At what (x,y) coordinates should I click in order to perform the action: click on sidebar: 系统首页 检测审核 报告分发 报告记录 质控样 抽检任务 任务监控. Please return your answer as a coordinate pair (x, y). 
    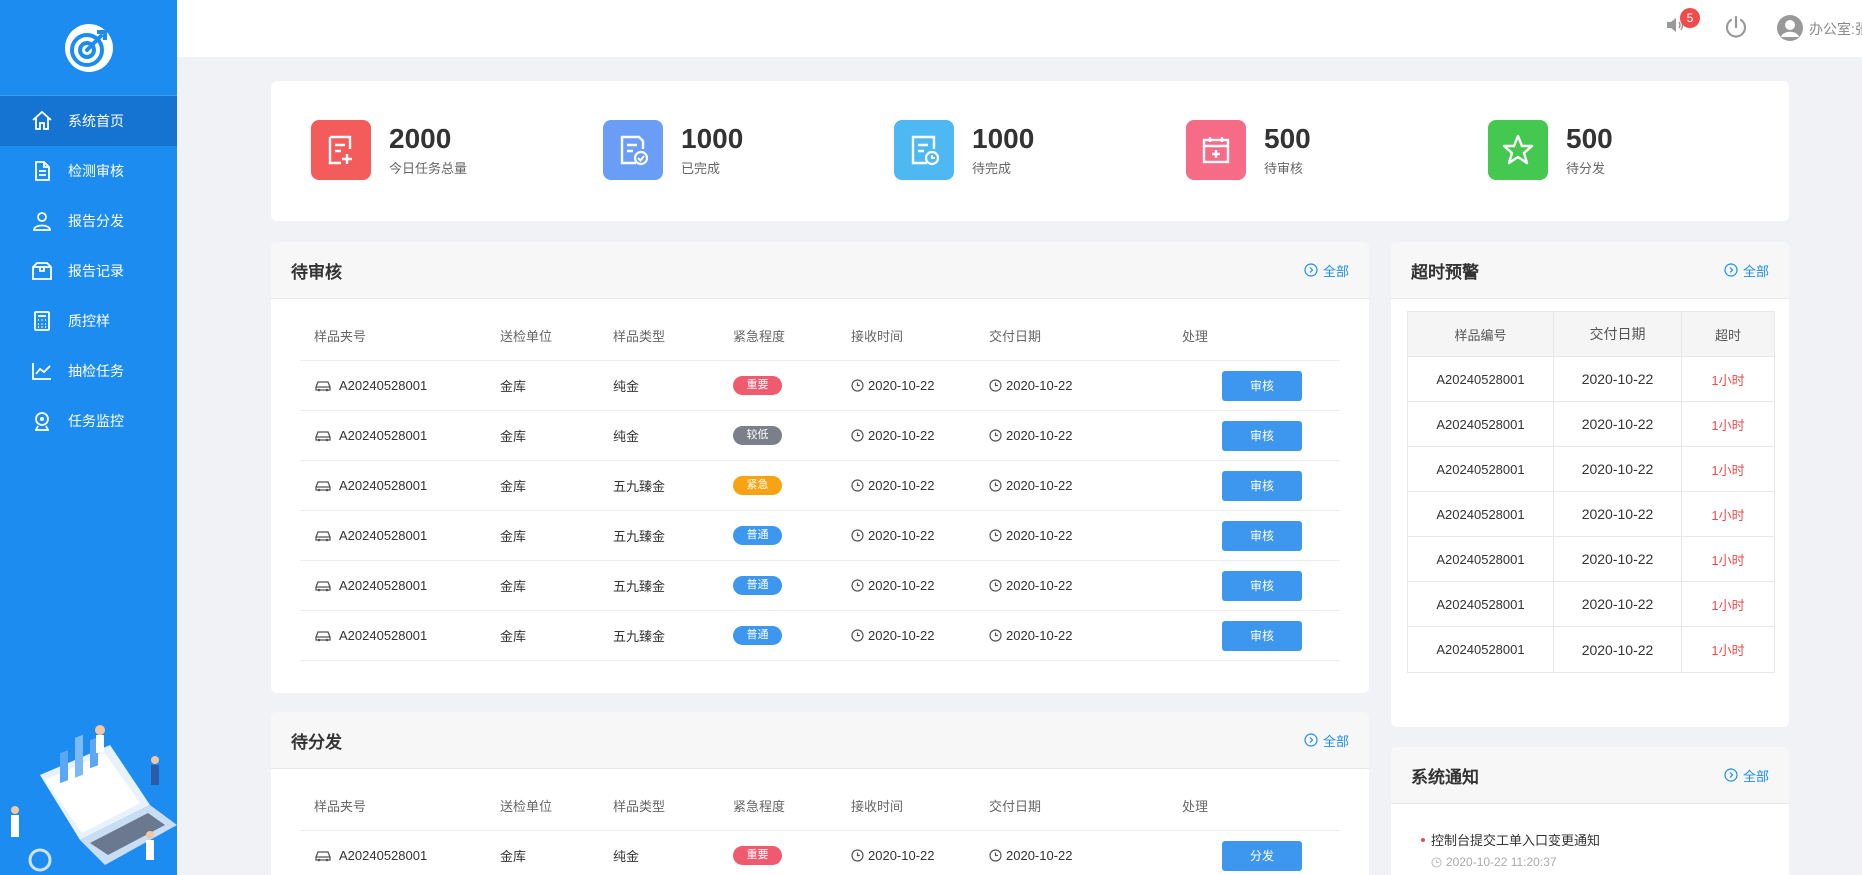
    Looking at the image, I should click on (88, 437).